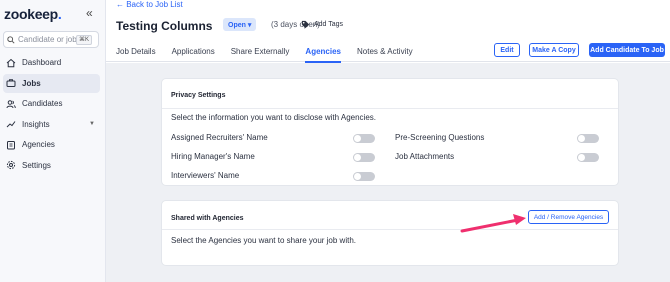 This screenshot has width=670, height=282. What do you see at coordinates (31, 83) in the screenshot?
I see `sidebar-item-label: Jobs` at bounding box center [31, 83].